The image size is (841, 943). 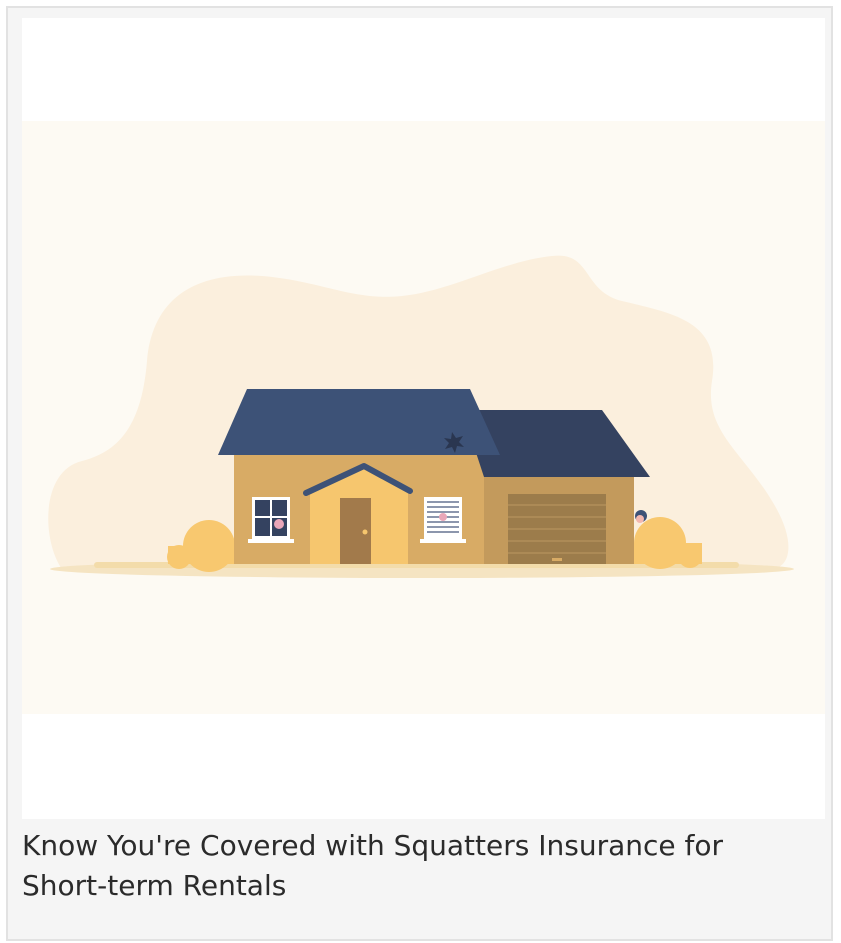 What do you see at coordinates (365, 532) in the screenshot?
I see `door-knob` at bounding box center [365, 532].